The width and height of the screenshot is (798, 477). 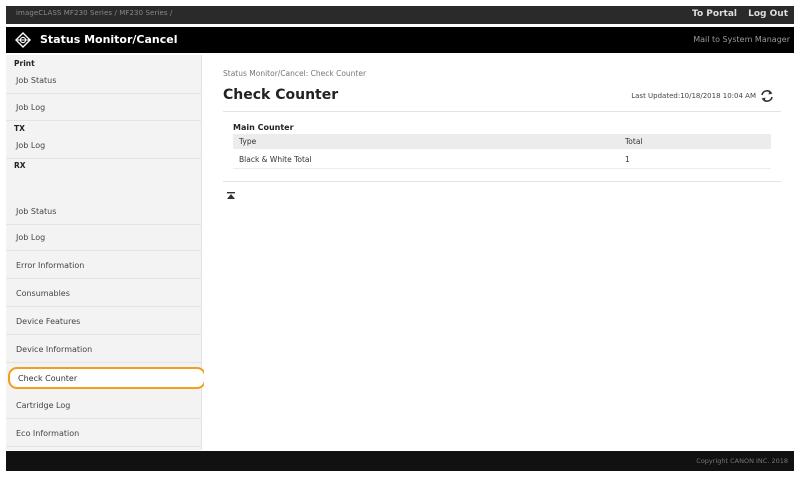 I want to click on sidebar-item-cartridge-log: Cartridge Log, so click(x=104, y=406).